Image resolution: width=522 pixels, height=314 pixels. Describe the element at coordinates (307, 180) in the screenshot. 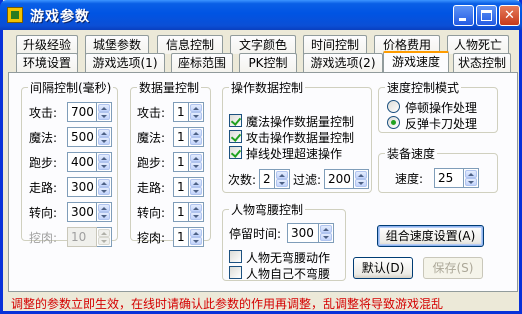

I see `op-filter-label: 过滤:` at that location.